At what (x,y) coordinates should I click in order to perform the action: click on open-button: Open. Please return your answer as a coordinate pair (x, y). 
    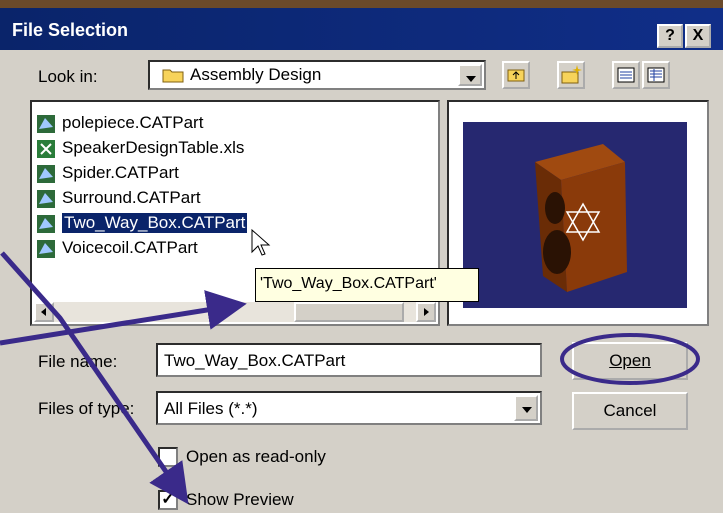
    Looking at the image, I should click on (630, 361).